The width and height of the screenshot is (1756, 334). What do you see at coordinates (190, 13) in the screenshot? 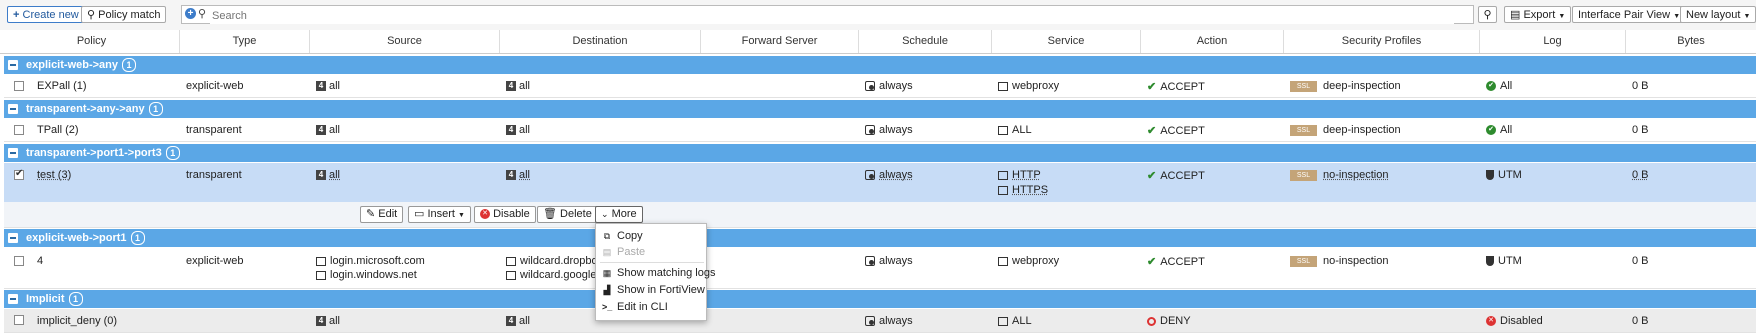
I see `add-filter-icon: +` at bounding box center [190, 13].